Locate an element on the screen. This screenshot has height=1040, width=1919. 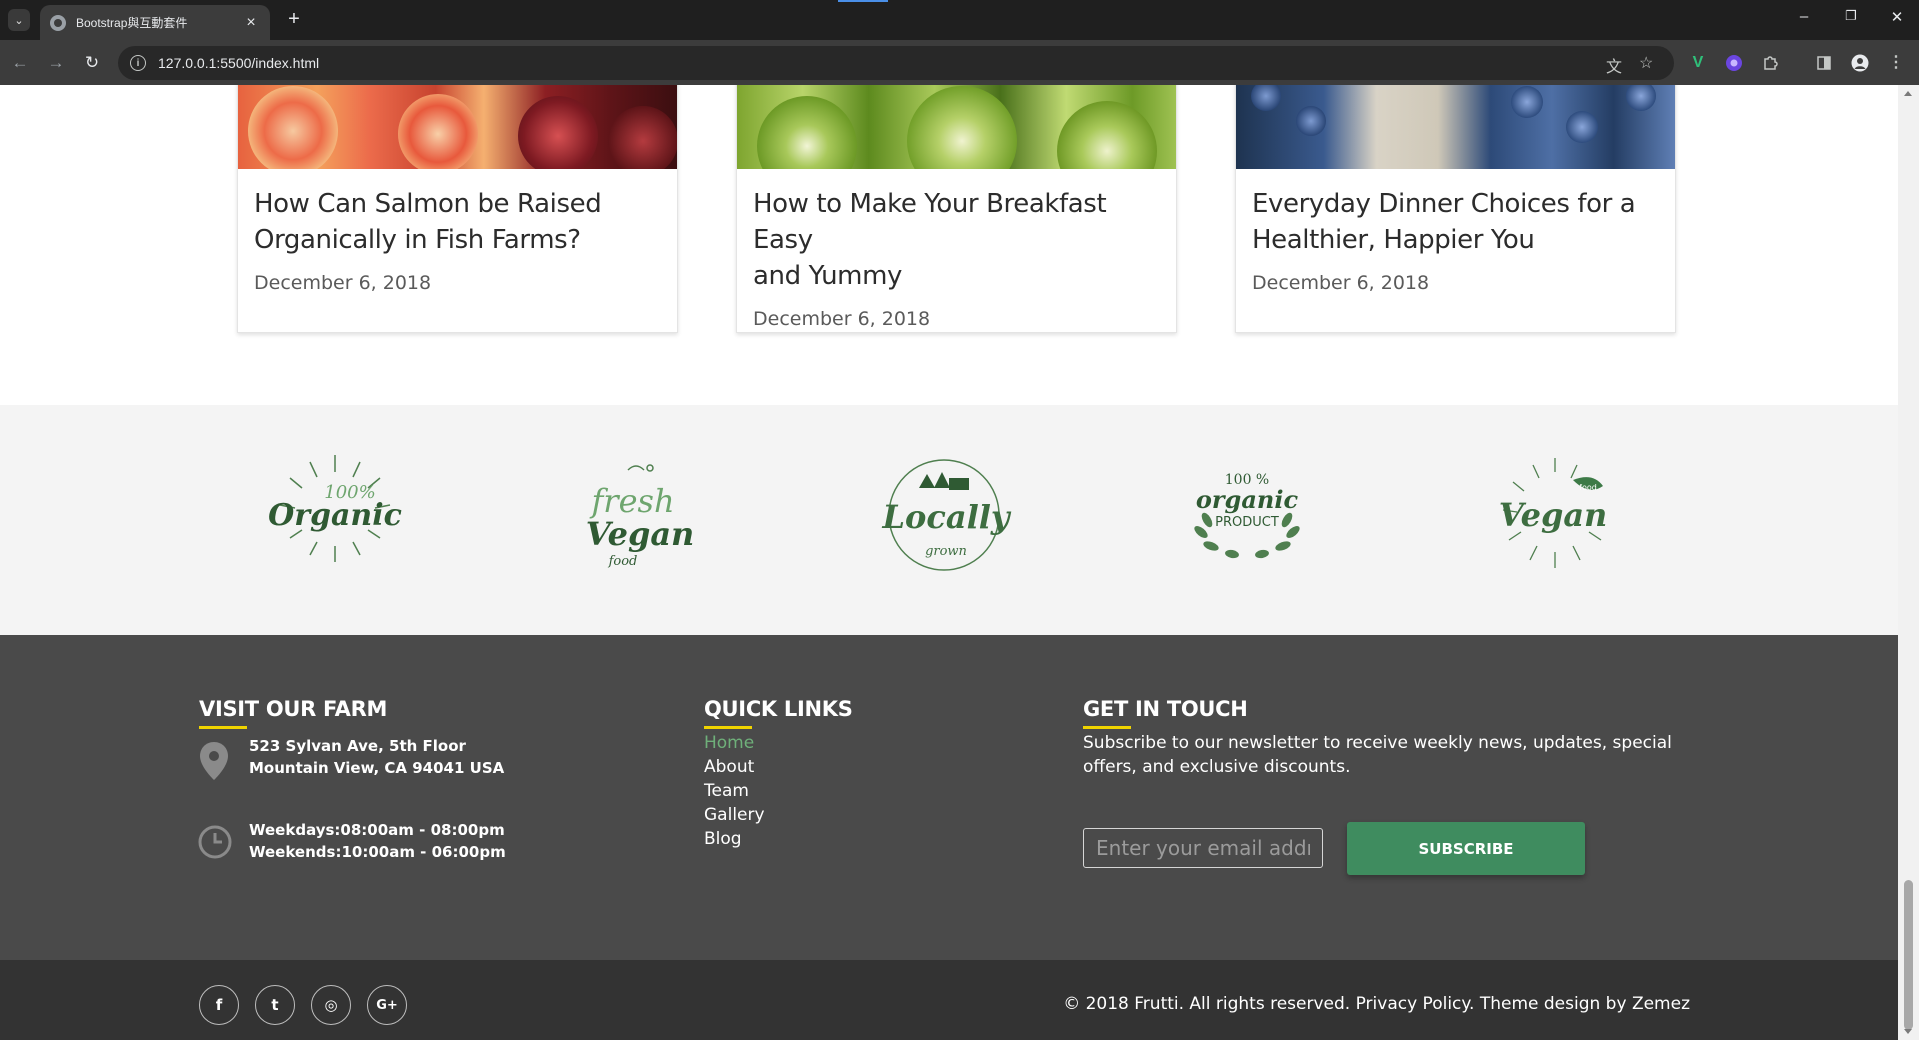
card-title-line: Healthier, Happier You is located at coordinates (1393, 240).